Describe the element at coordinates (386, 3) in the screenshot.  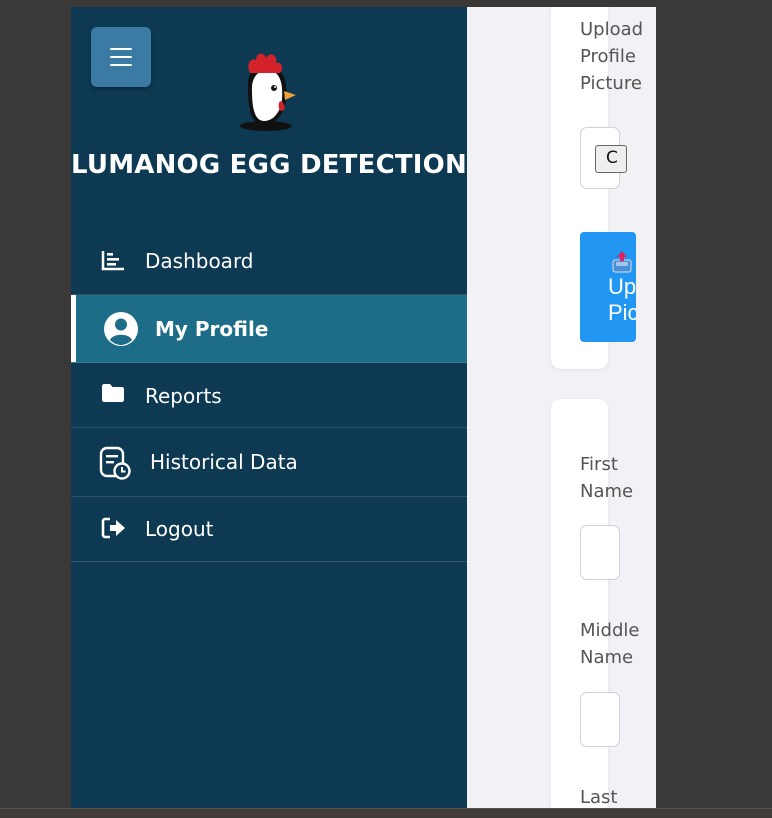
I see `window-top-border` at that location.